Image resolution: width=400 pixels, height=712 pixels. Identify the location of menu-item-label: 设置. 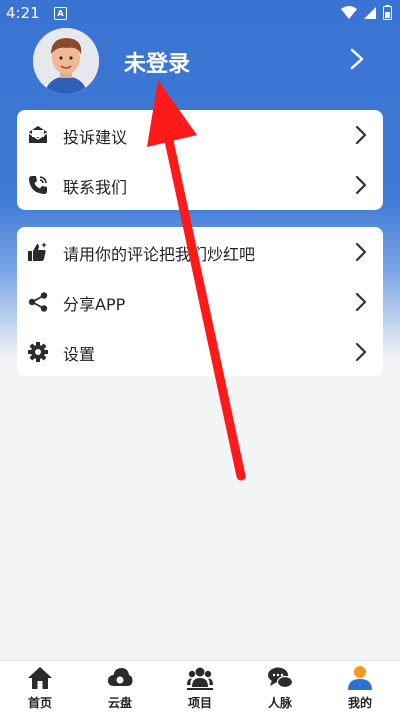
(79, 354).